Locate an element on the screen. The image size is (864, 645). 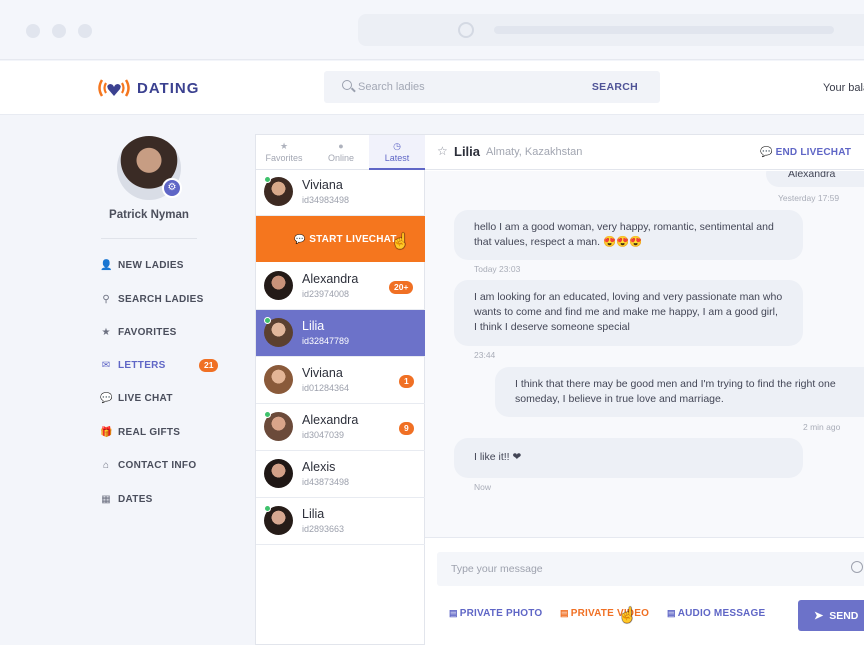
logo: DATING is located at coordinates (148, 88).